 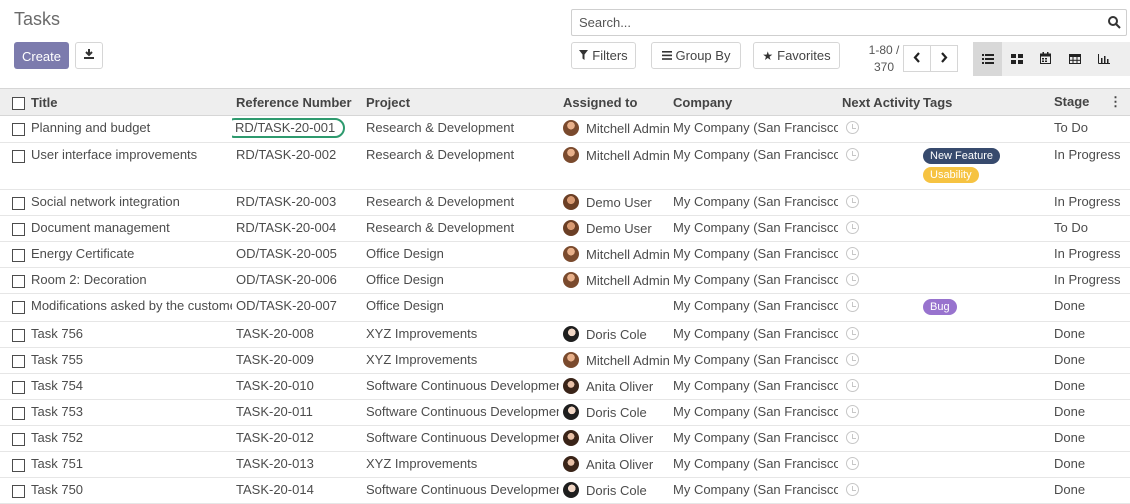 I want to click on cell-title: Task 756, so click(x=129, y=334).